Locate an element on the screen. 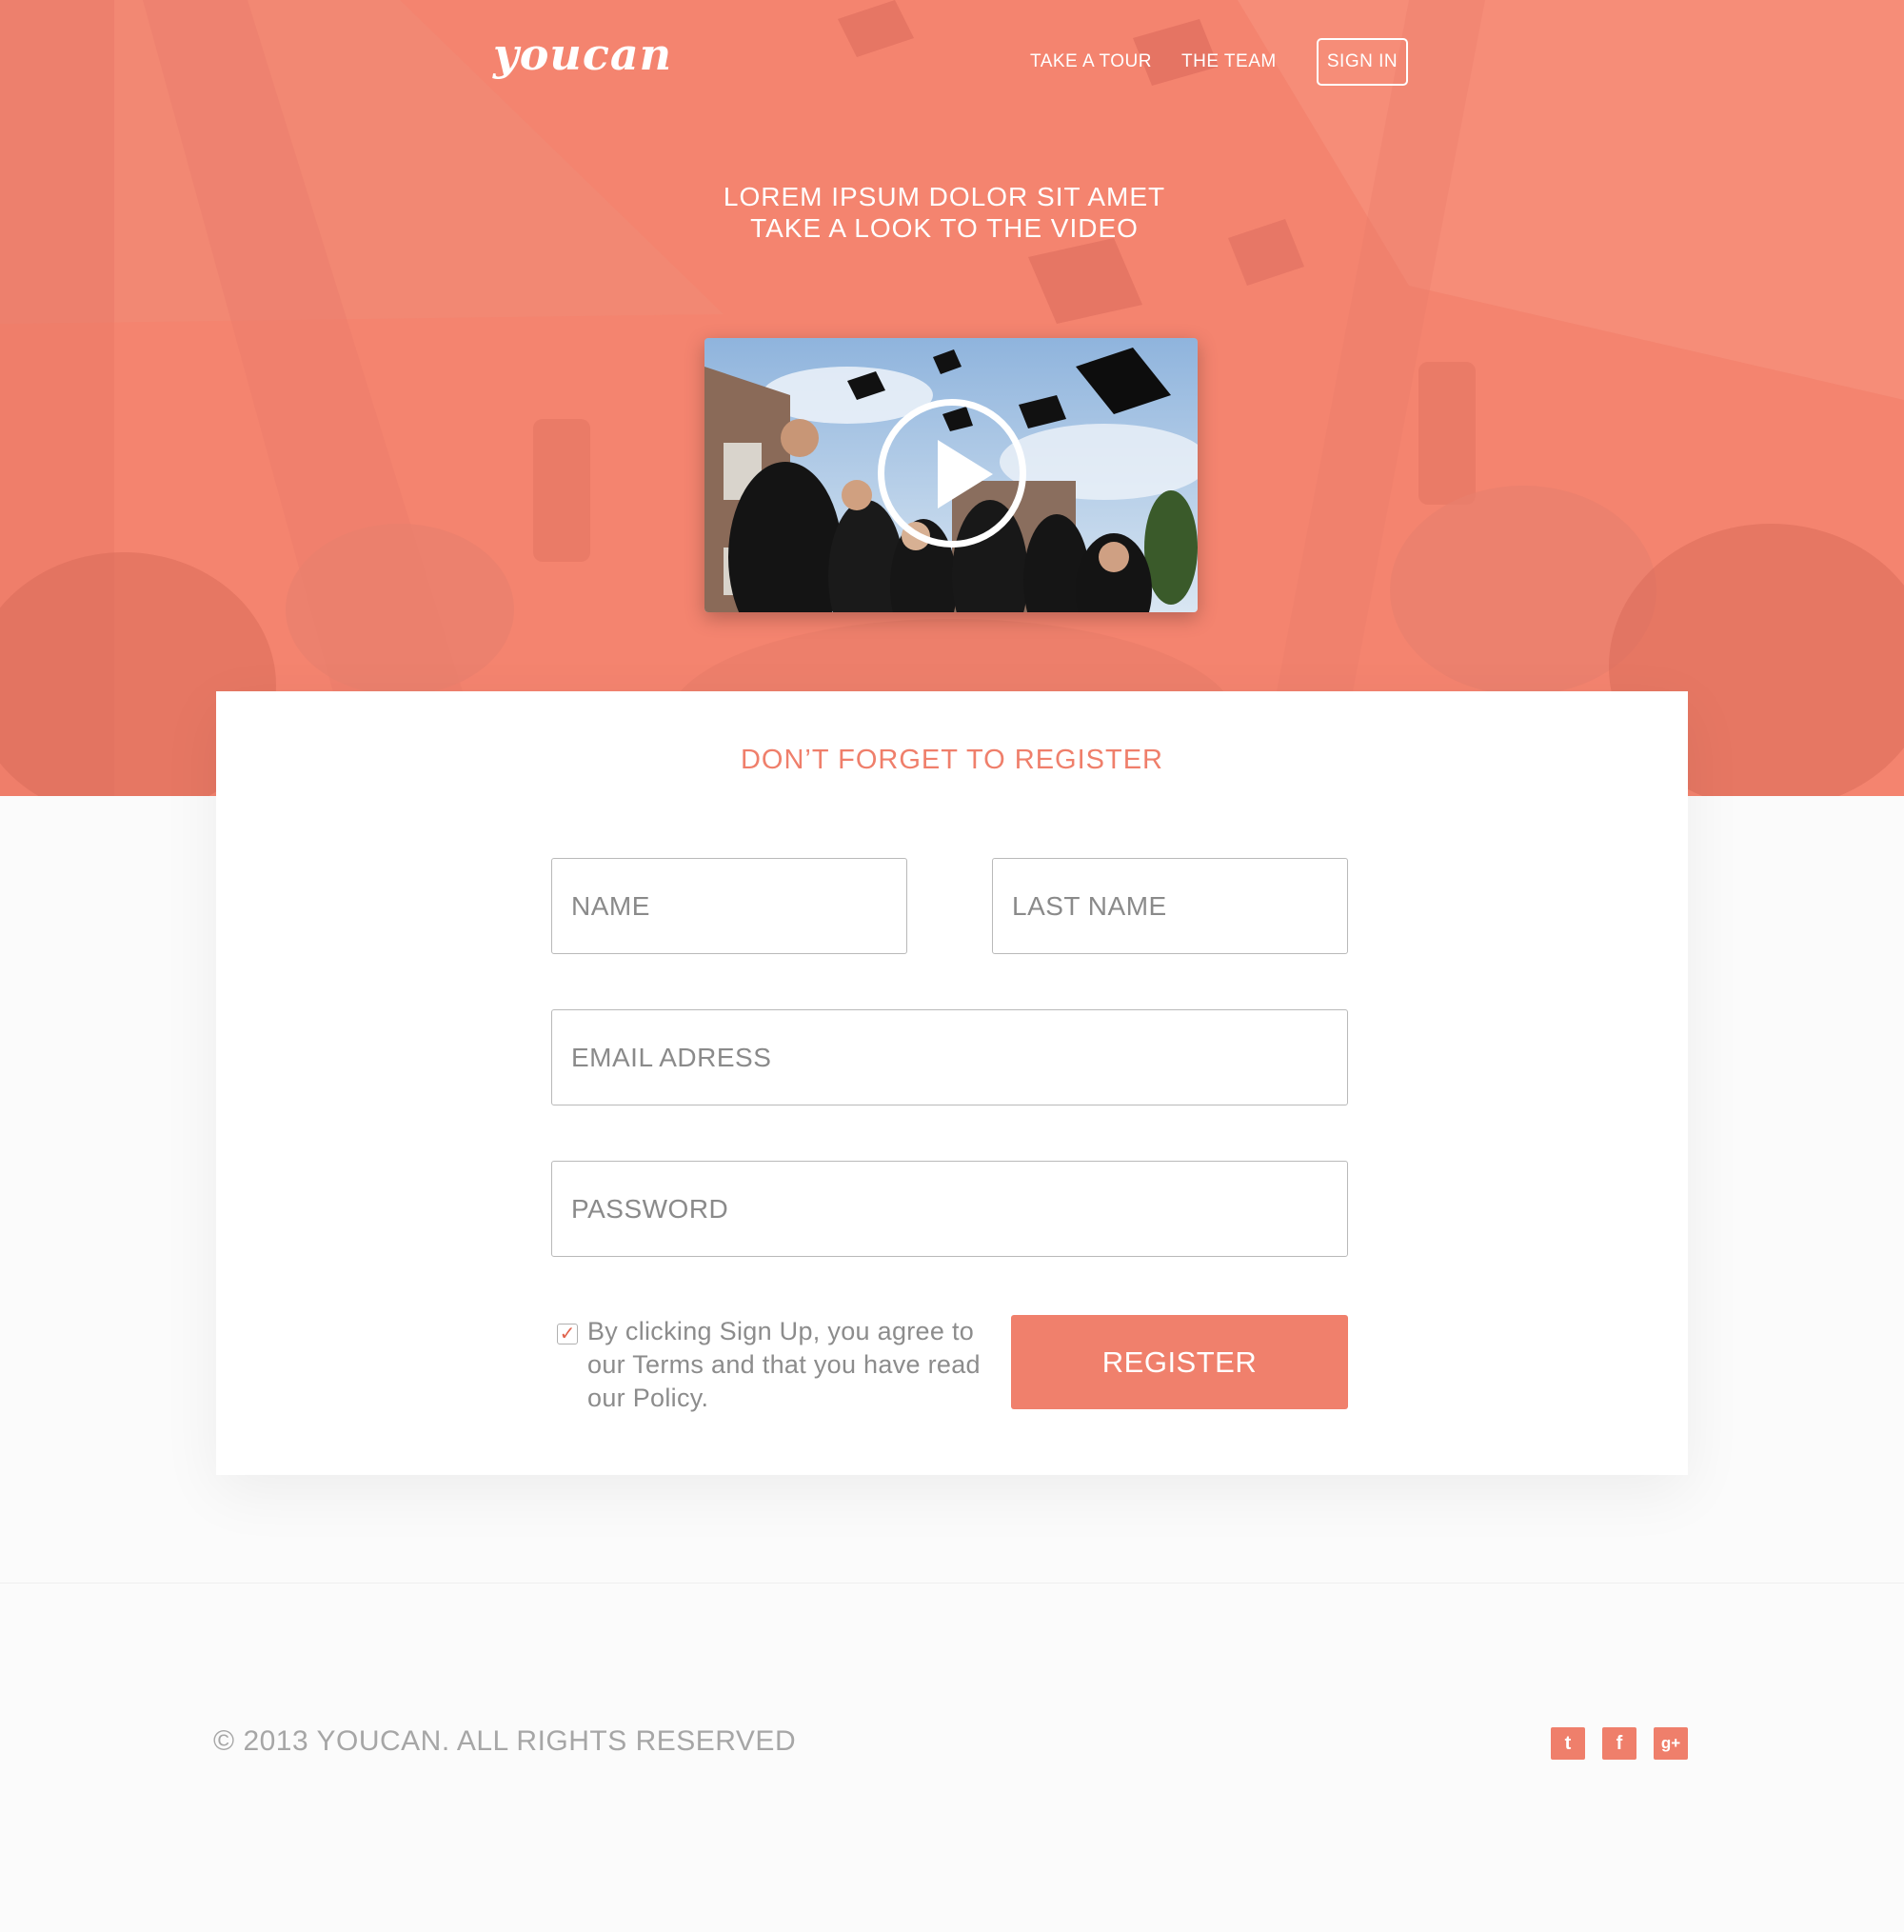 Image resolution: width=1904 pixels, height=1932 pixels. password-input is located at coordinates (949, 1209).